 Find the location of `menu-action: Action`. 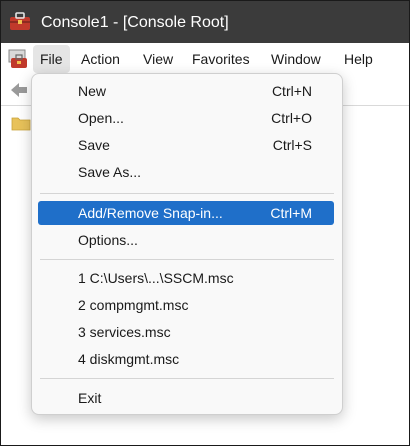

menu-action: Action is located at coordinates (100, 59).